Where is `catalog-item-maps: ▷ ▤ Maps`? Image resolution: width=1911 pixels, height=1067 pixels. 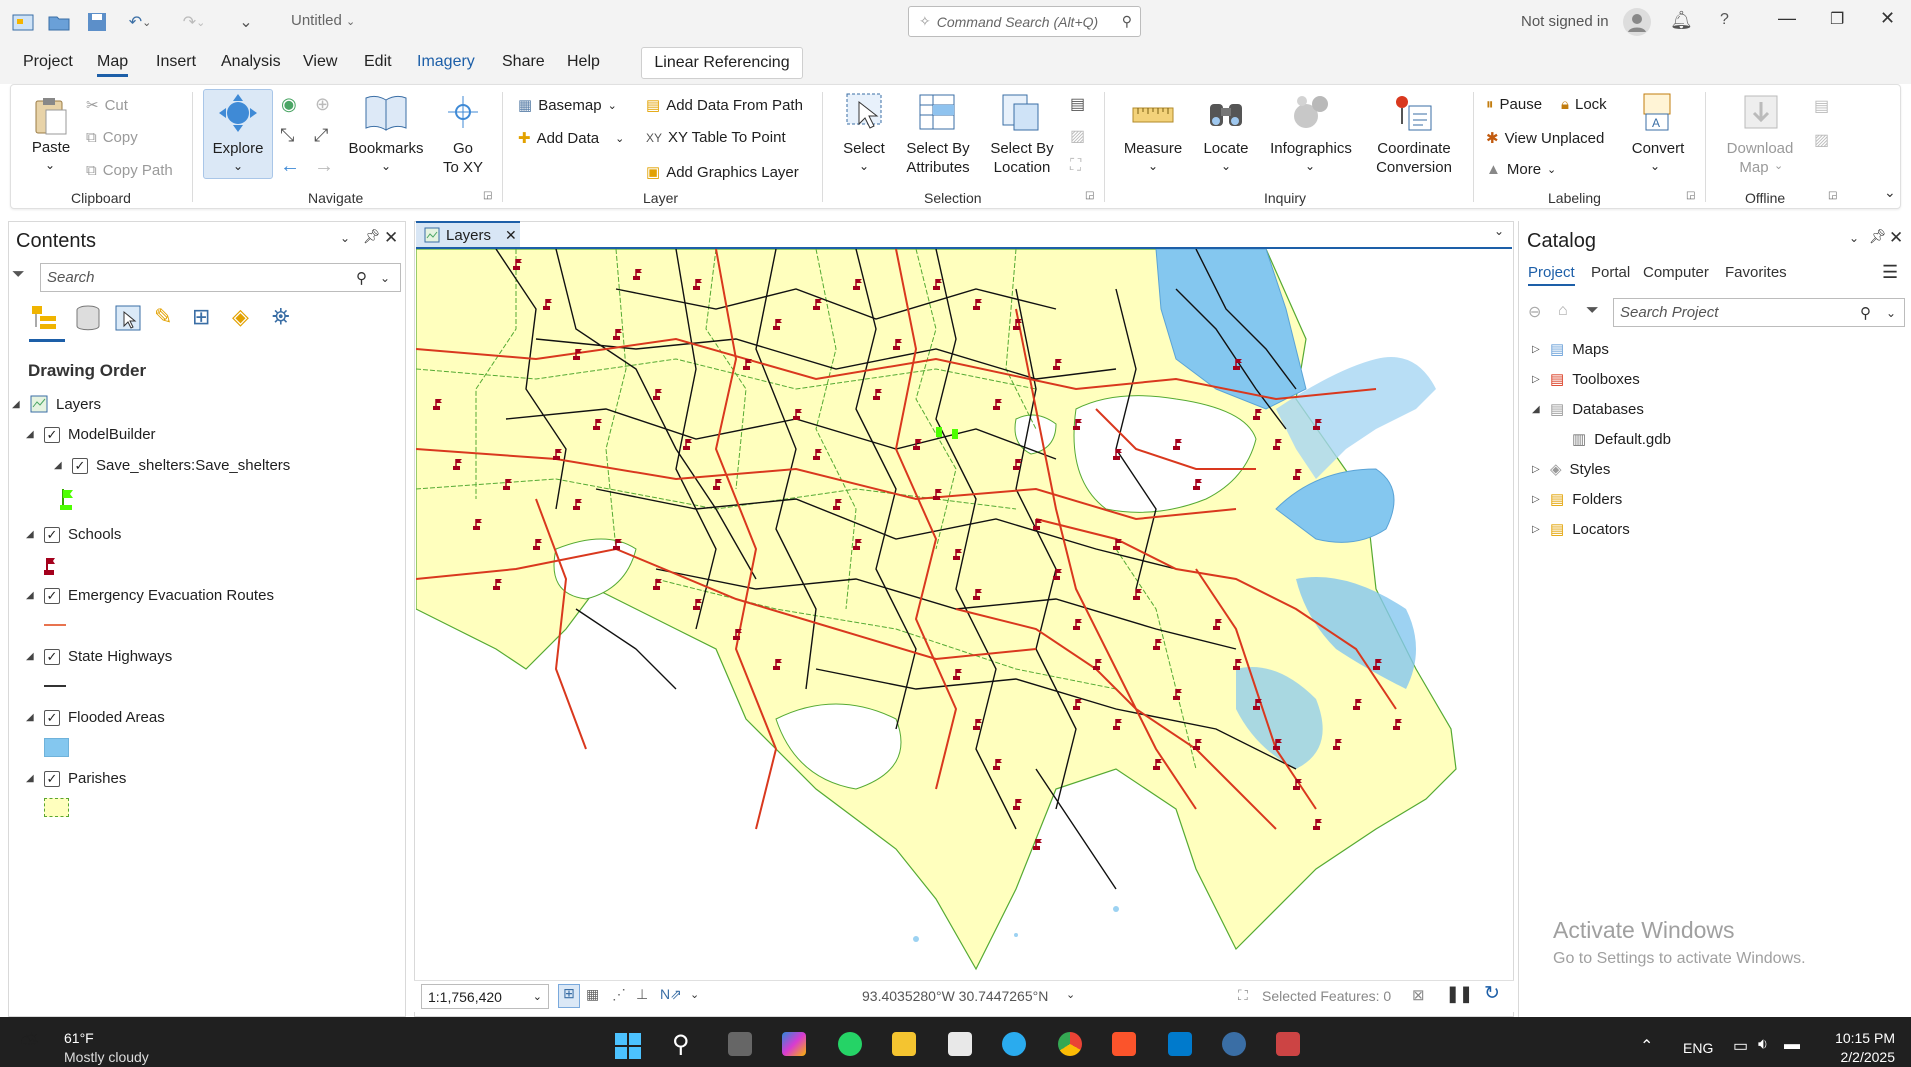 catalog-item-maps: ▷ ▤ Maps is located at coordinates (1570, 349).